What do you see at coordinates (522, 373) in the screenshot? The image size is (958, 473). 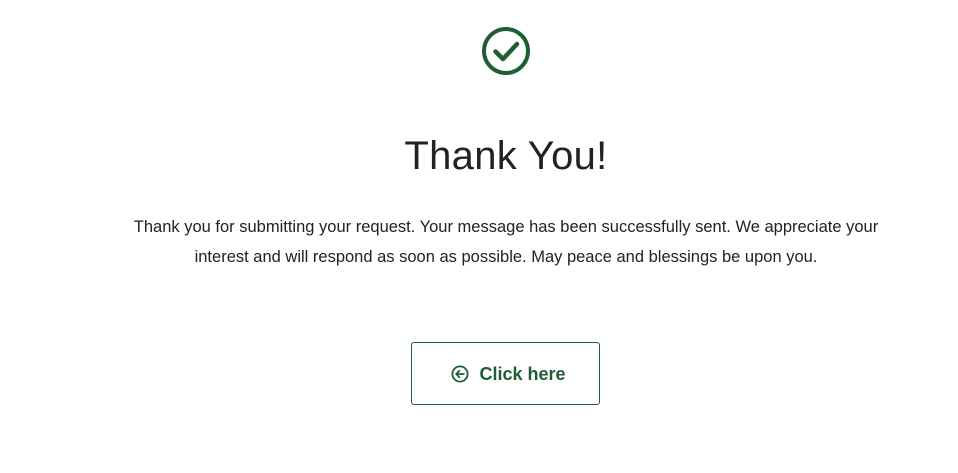 I see `click-here-label: Click here` at bounding box center [522, 373].